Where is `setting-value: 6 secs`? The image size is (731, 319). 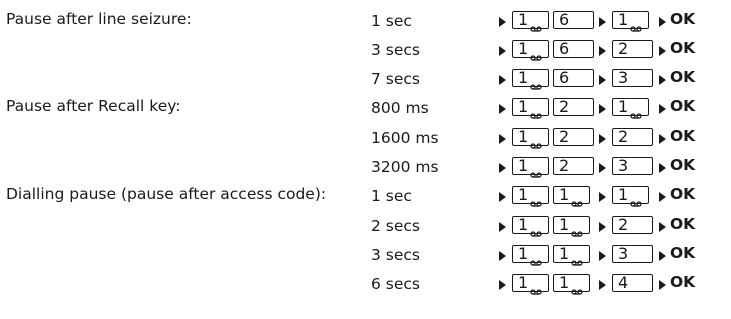 setting-value: 6 secs is located at coordinates (395, 284).